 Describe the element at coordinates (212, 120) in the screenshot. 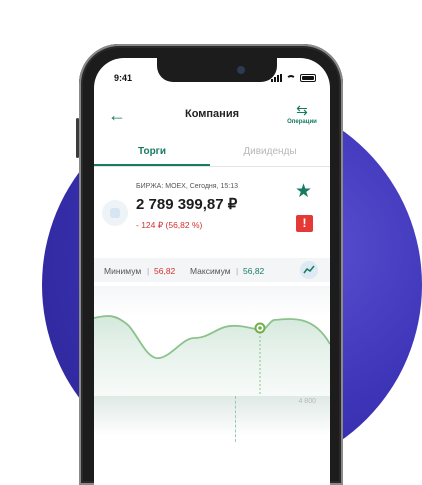

I see `app-header: ← Компания ⇆ Операции` at that location.